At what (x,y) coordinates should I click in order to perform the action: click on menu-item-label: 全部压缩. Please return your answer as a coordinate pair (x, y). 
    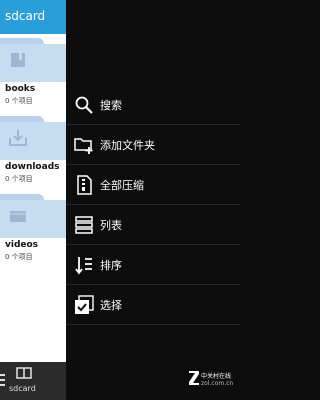
    Looking at the image, I should click on (122, 185).